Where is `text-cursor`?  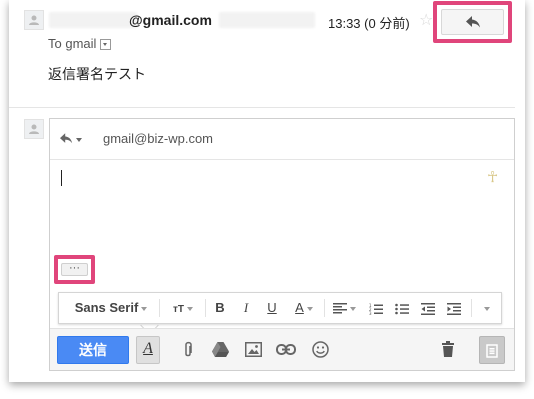
text-cursor is located at coordinates (61, 178).